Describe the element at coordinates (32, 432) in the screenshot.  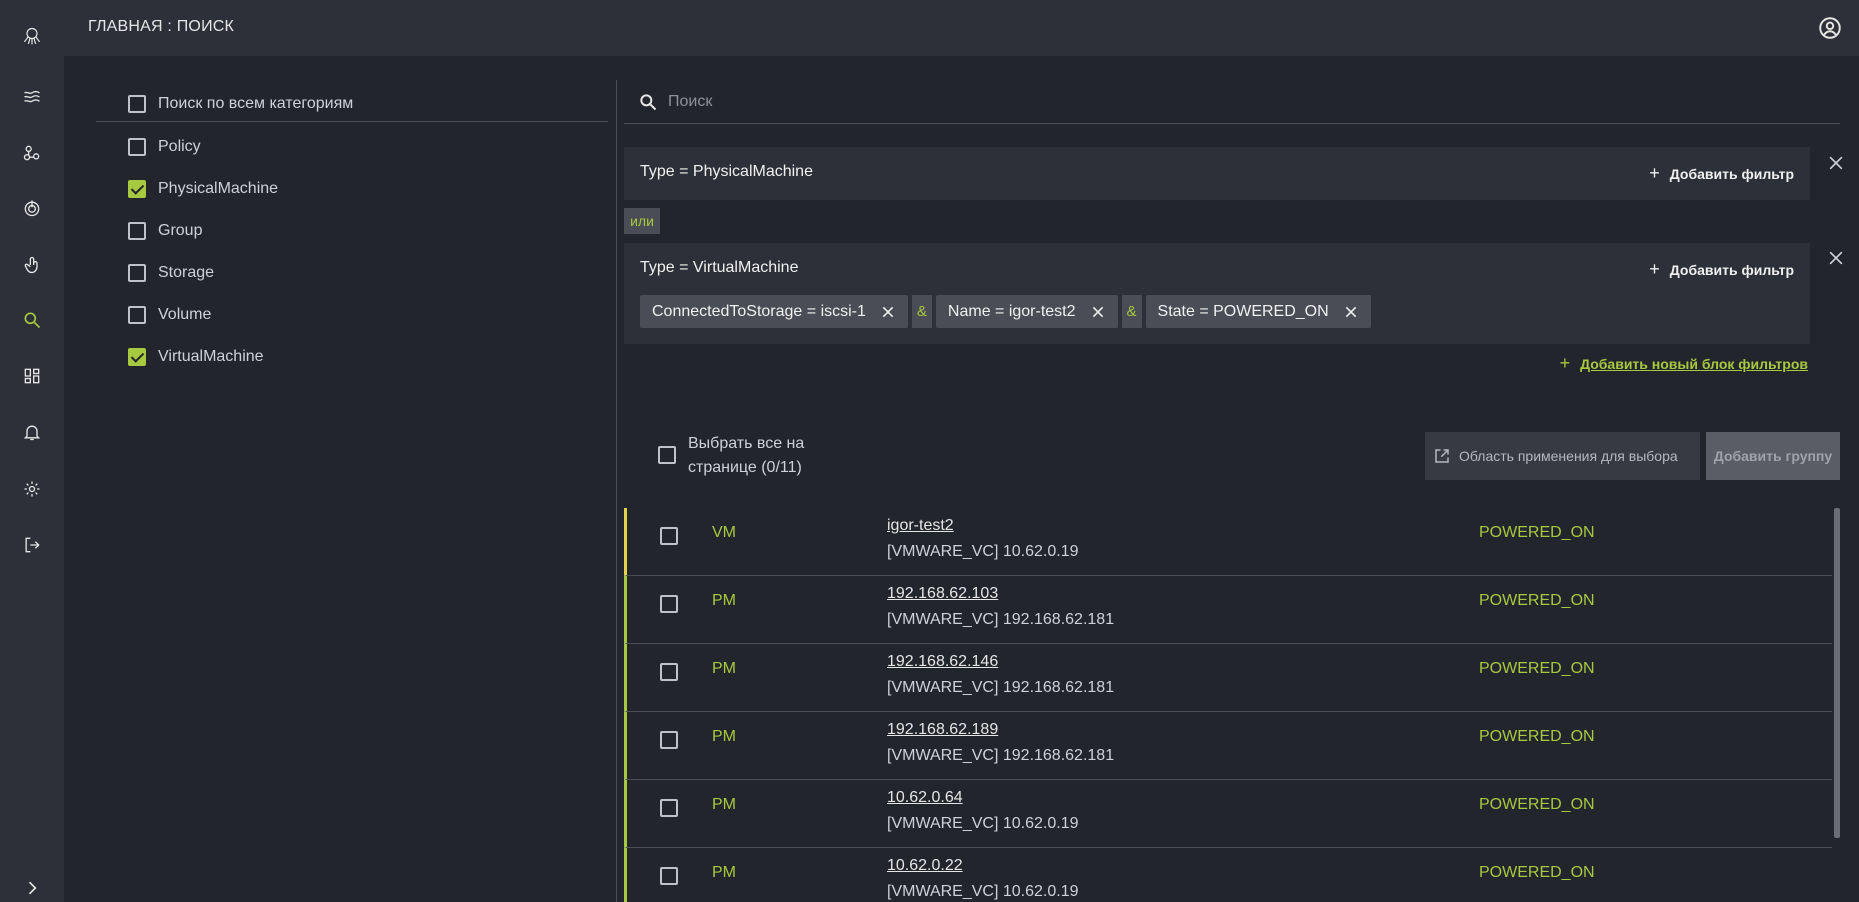
I see `bell-icon` at that location.